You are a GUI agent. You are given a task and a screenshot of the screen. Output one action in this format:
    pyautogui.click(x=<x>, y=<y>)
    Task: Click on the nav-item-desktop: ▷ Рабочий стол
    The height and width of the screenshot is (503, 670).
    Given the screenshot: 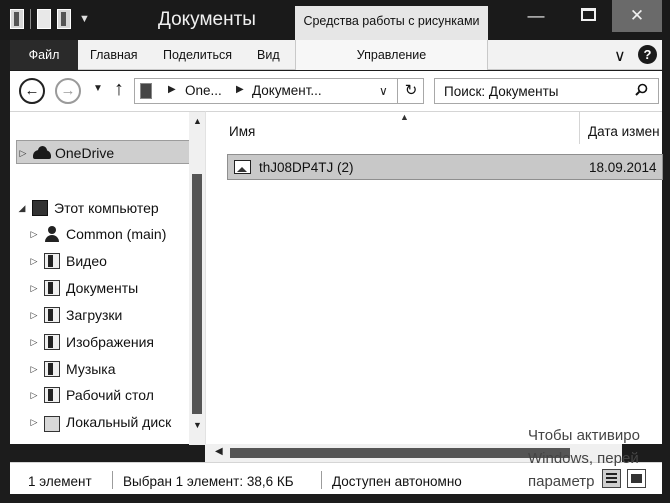 What is the action you would take?
    pyautogui.click(x=91, y=395)
    